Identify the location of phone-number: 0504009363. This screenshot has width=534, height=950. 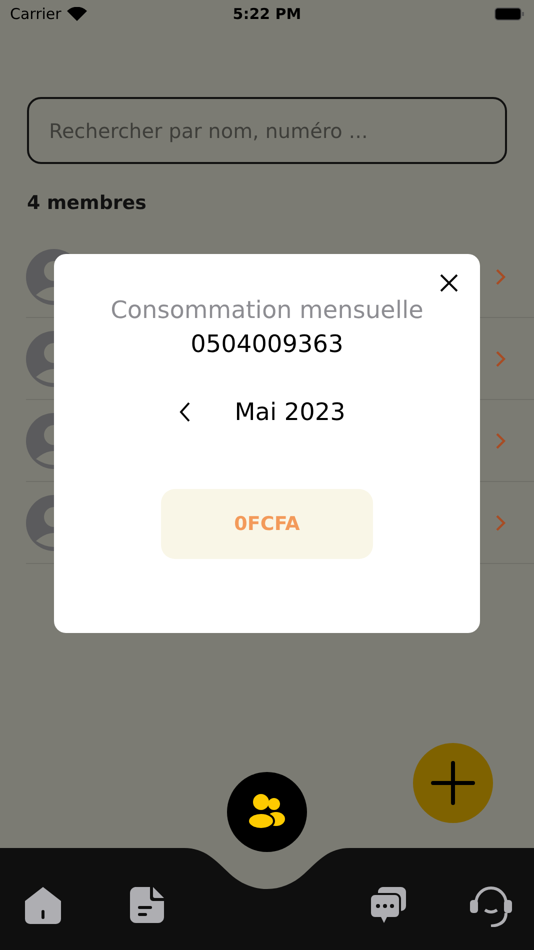
(267, 344).